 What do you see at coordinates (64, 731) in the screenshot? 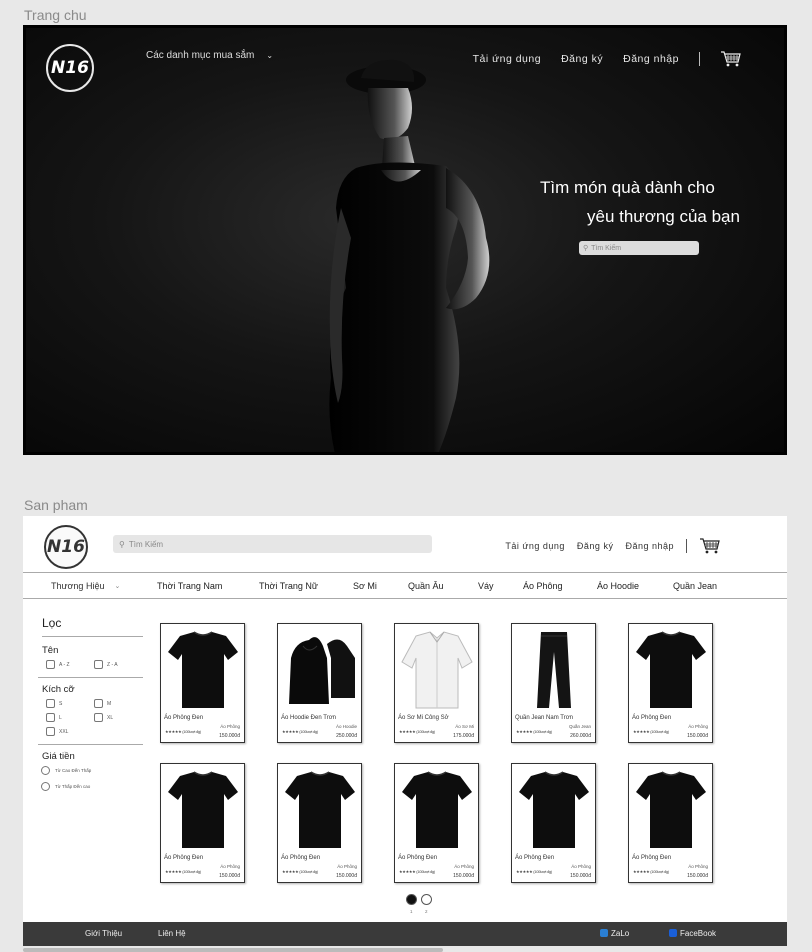
I see `option-label: XXL` at bounding box center [64, 731].